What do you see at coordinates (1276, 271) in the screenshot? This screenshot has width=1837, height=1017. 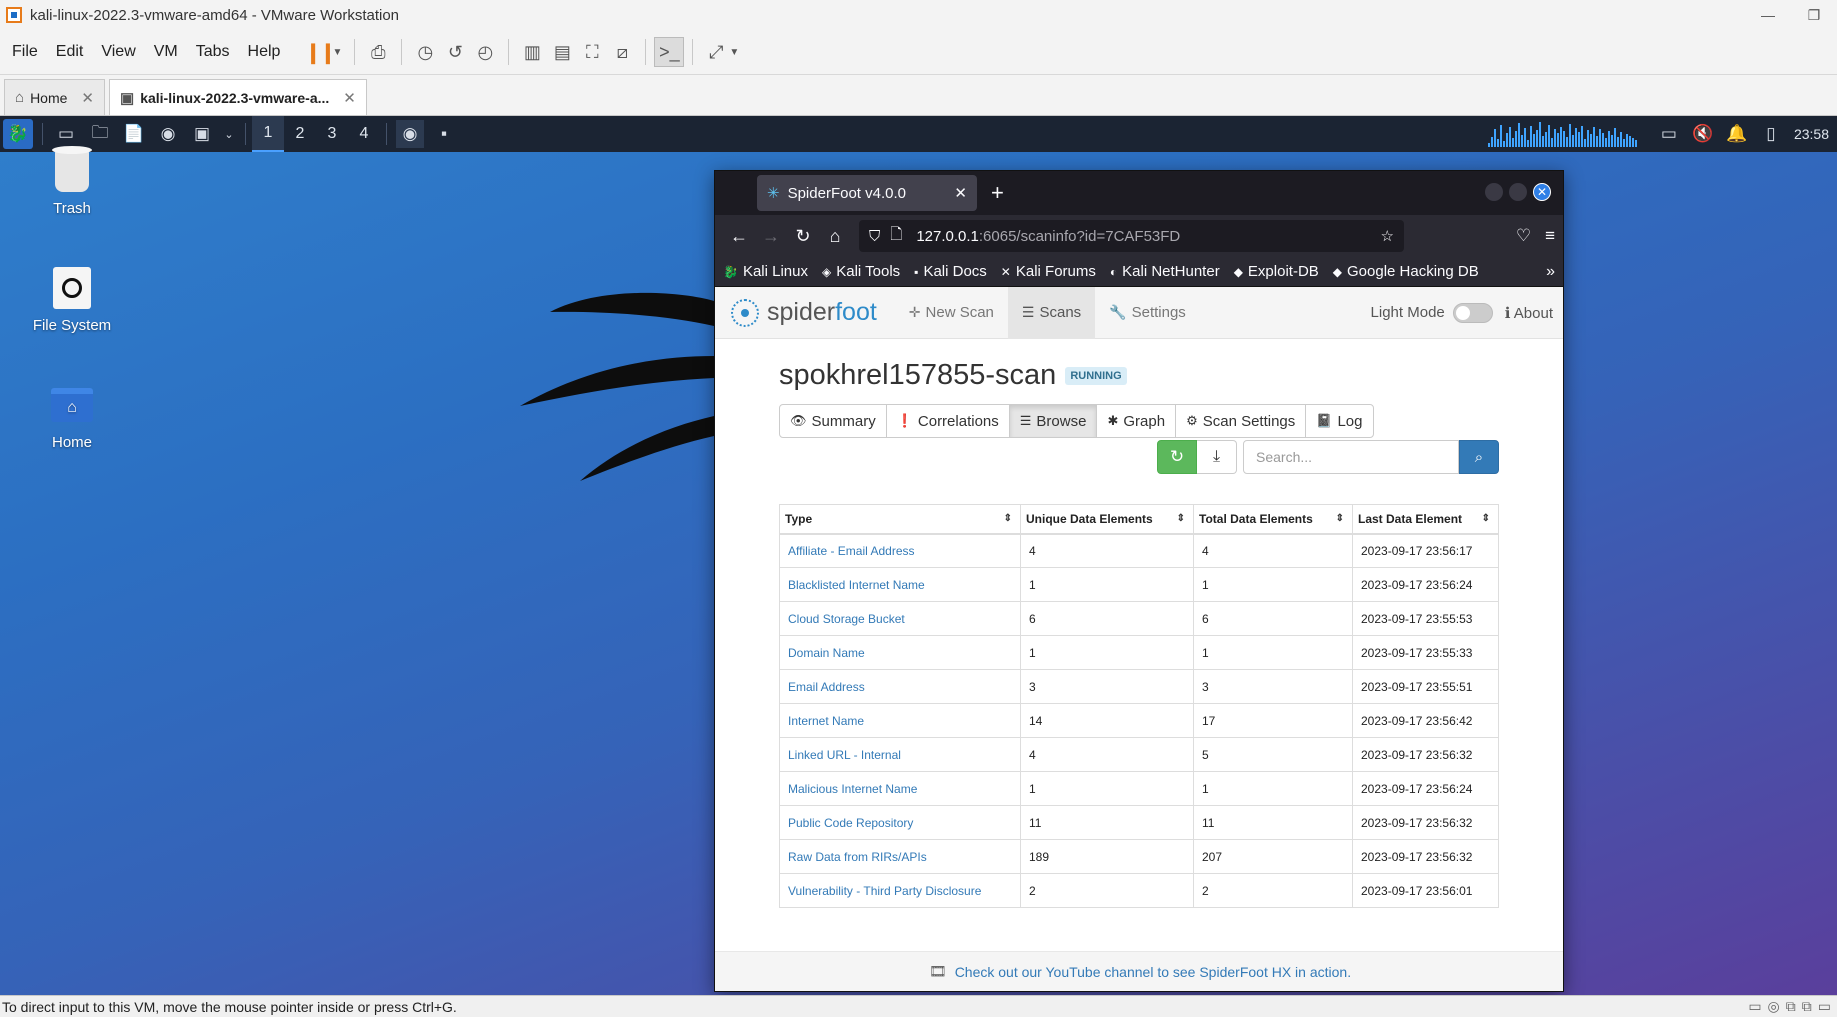 I see `bookmark-item: ◆ Exploit-DB` at bounding box center [1276, 271].